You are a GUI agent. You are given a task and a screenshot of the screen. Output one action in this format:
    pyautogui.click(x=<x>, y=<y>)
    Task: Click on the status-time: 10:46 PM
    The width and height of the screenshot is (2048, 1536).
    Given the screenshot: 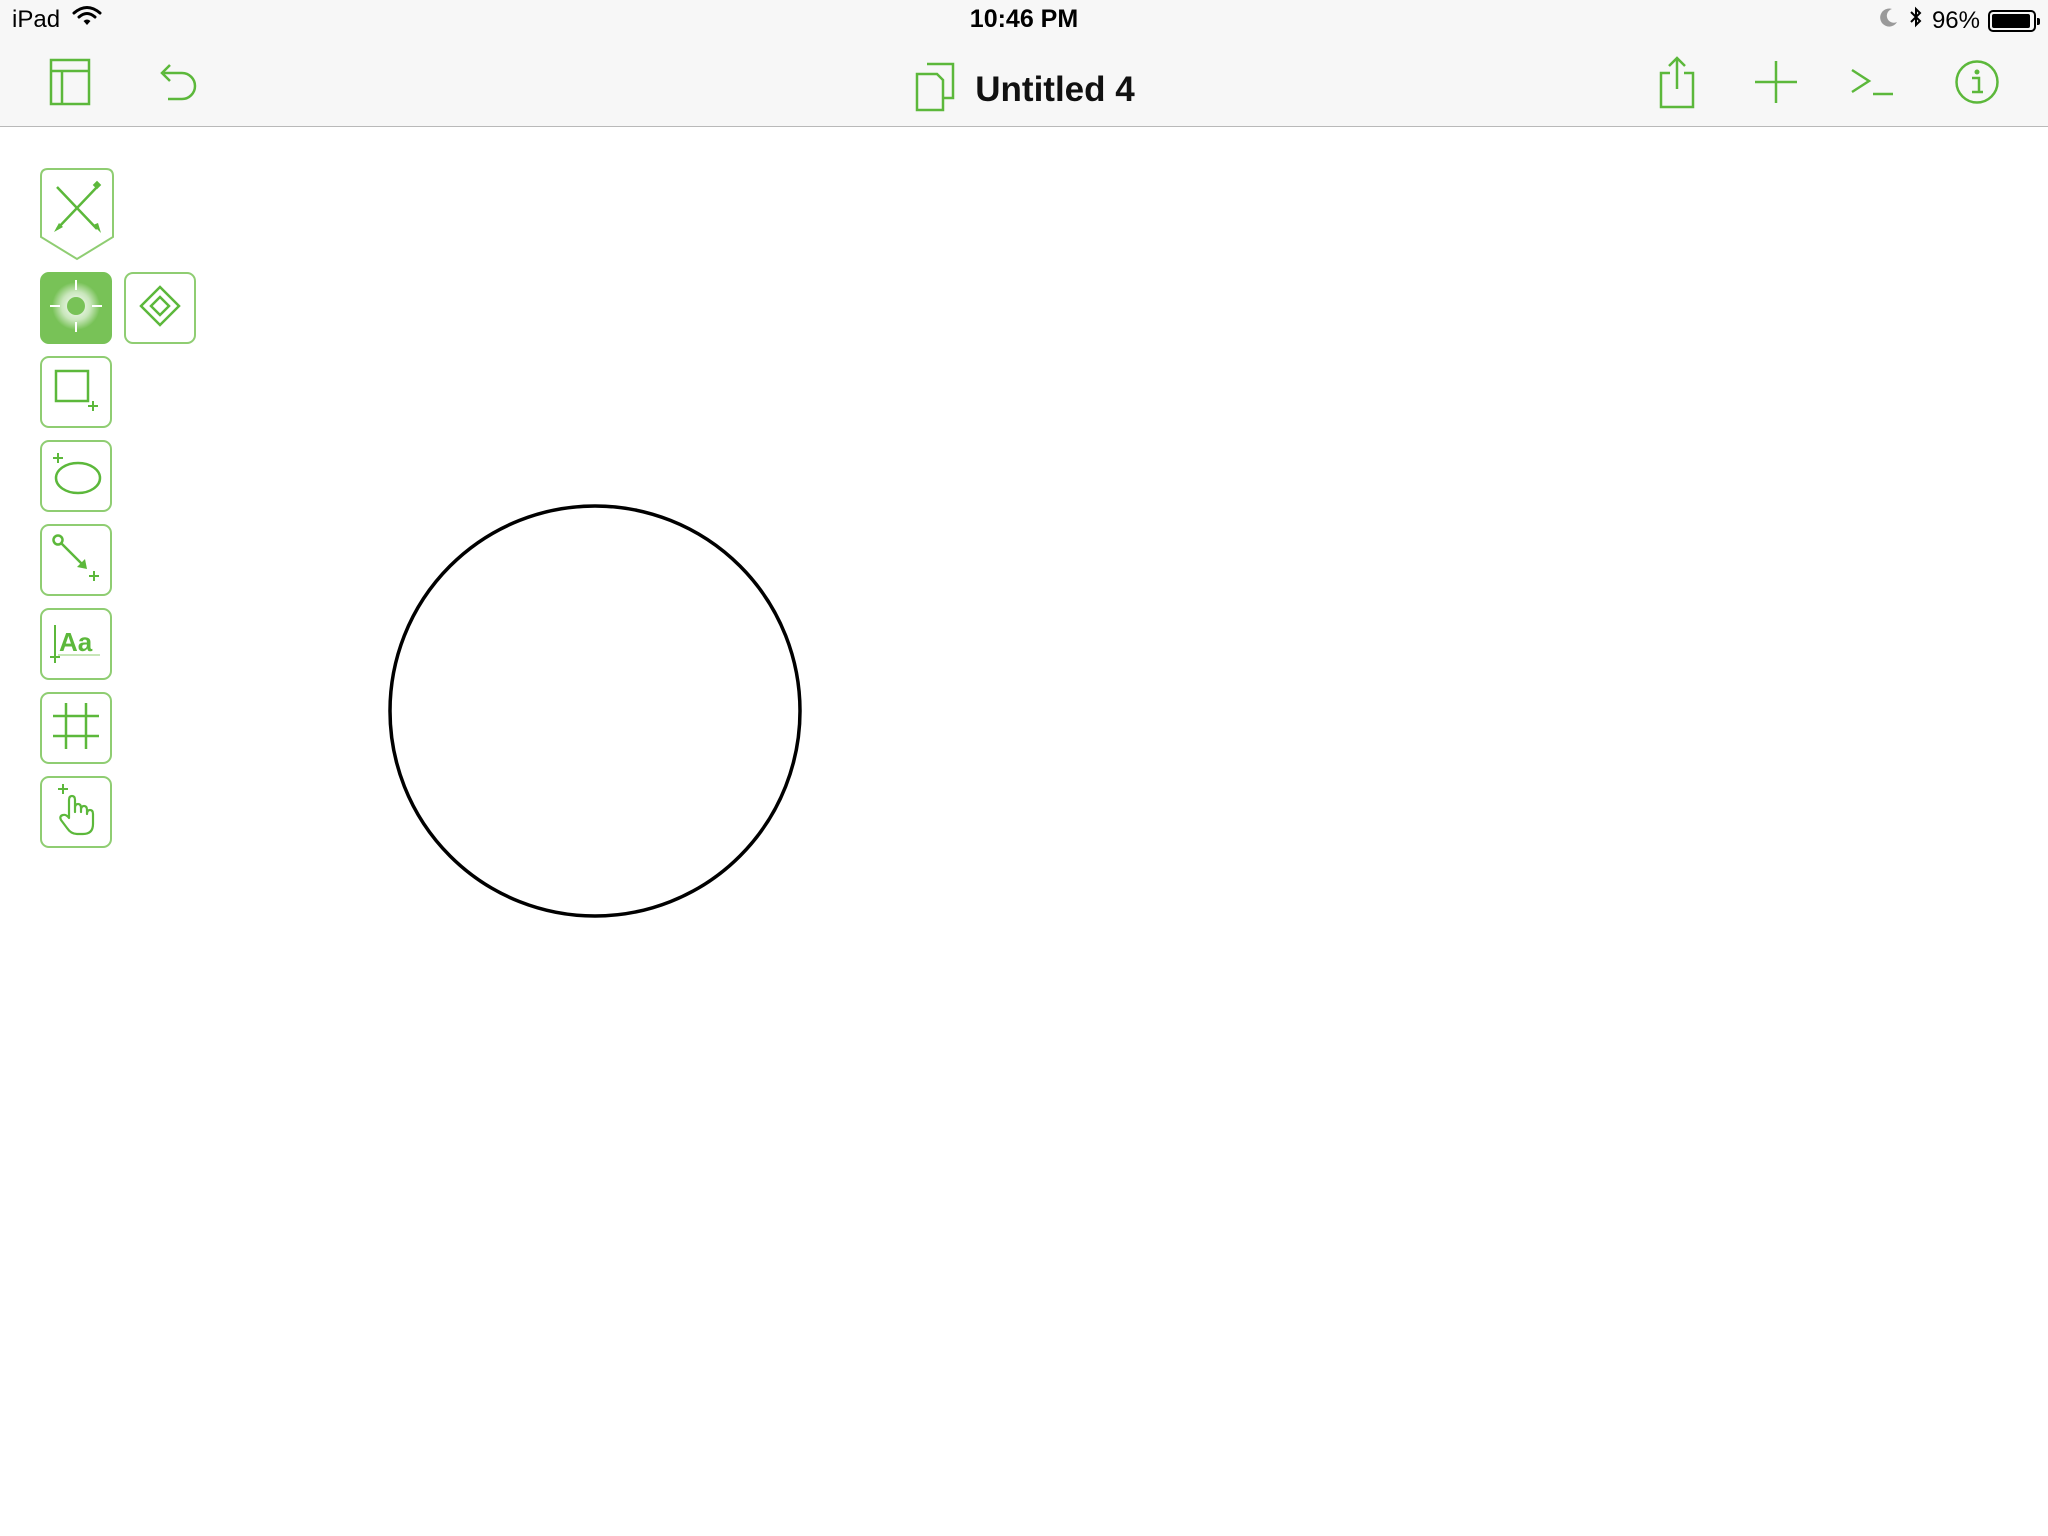 What is the action you would take?
    pyautogui.click(x=1024, y=19)
    